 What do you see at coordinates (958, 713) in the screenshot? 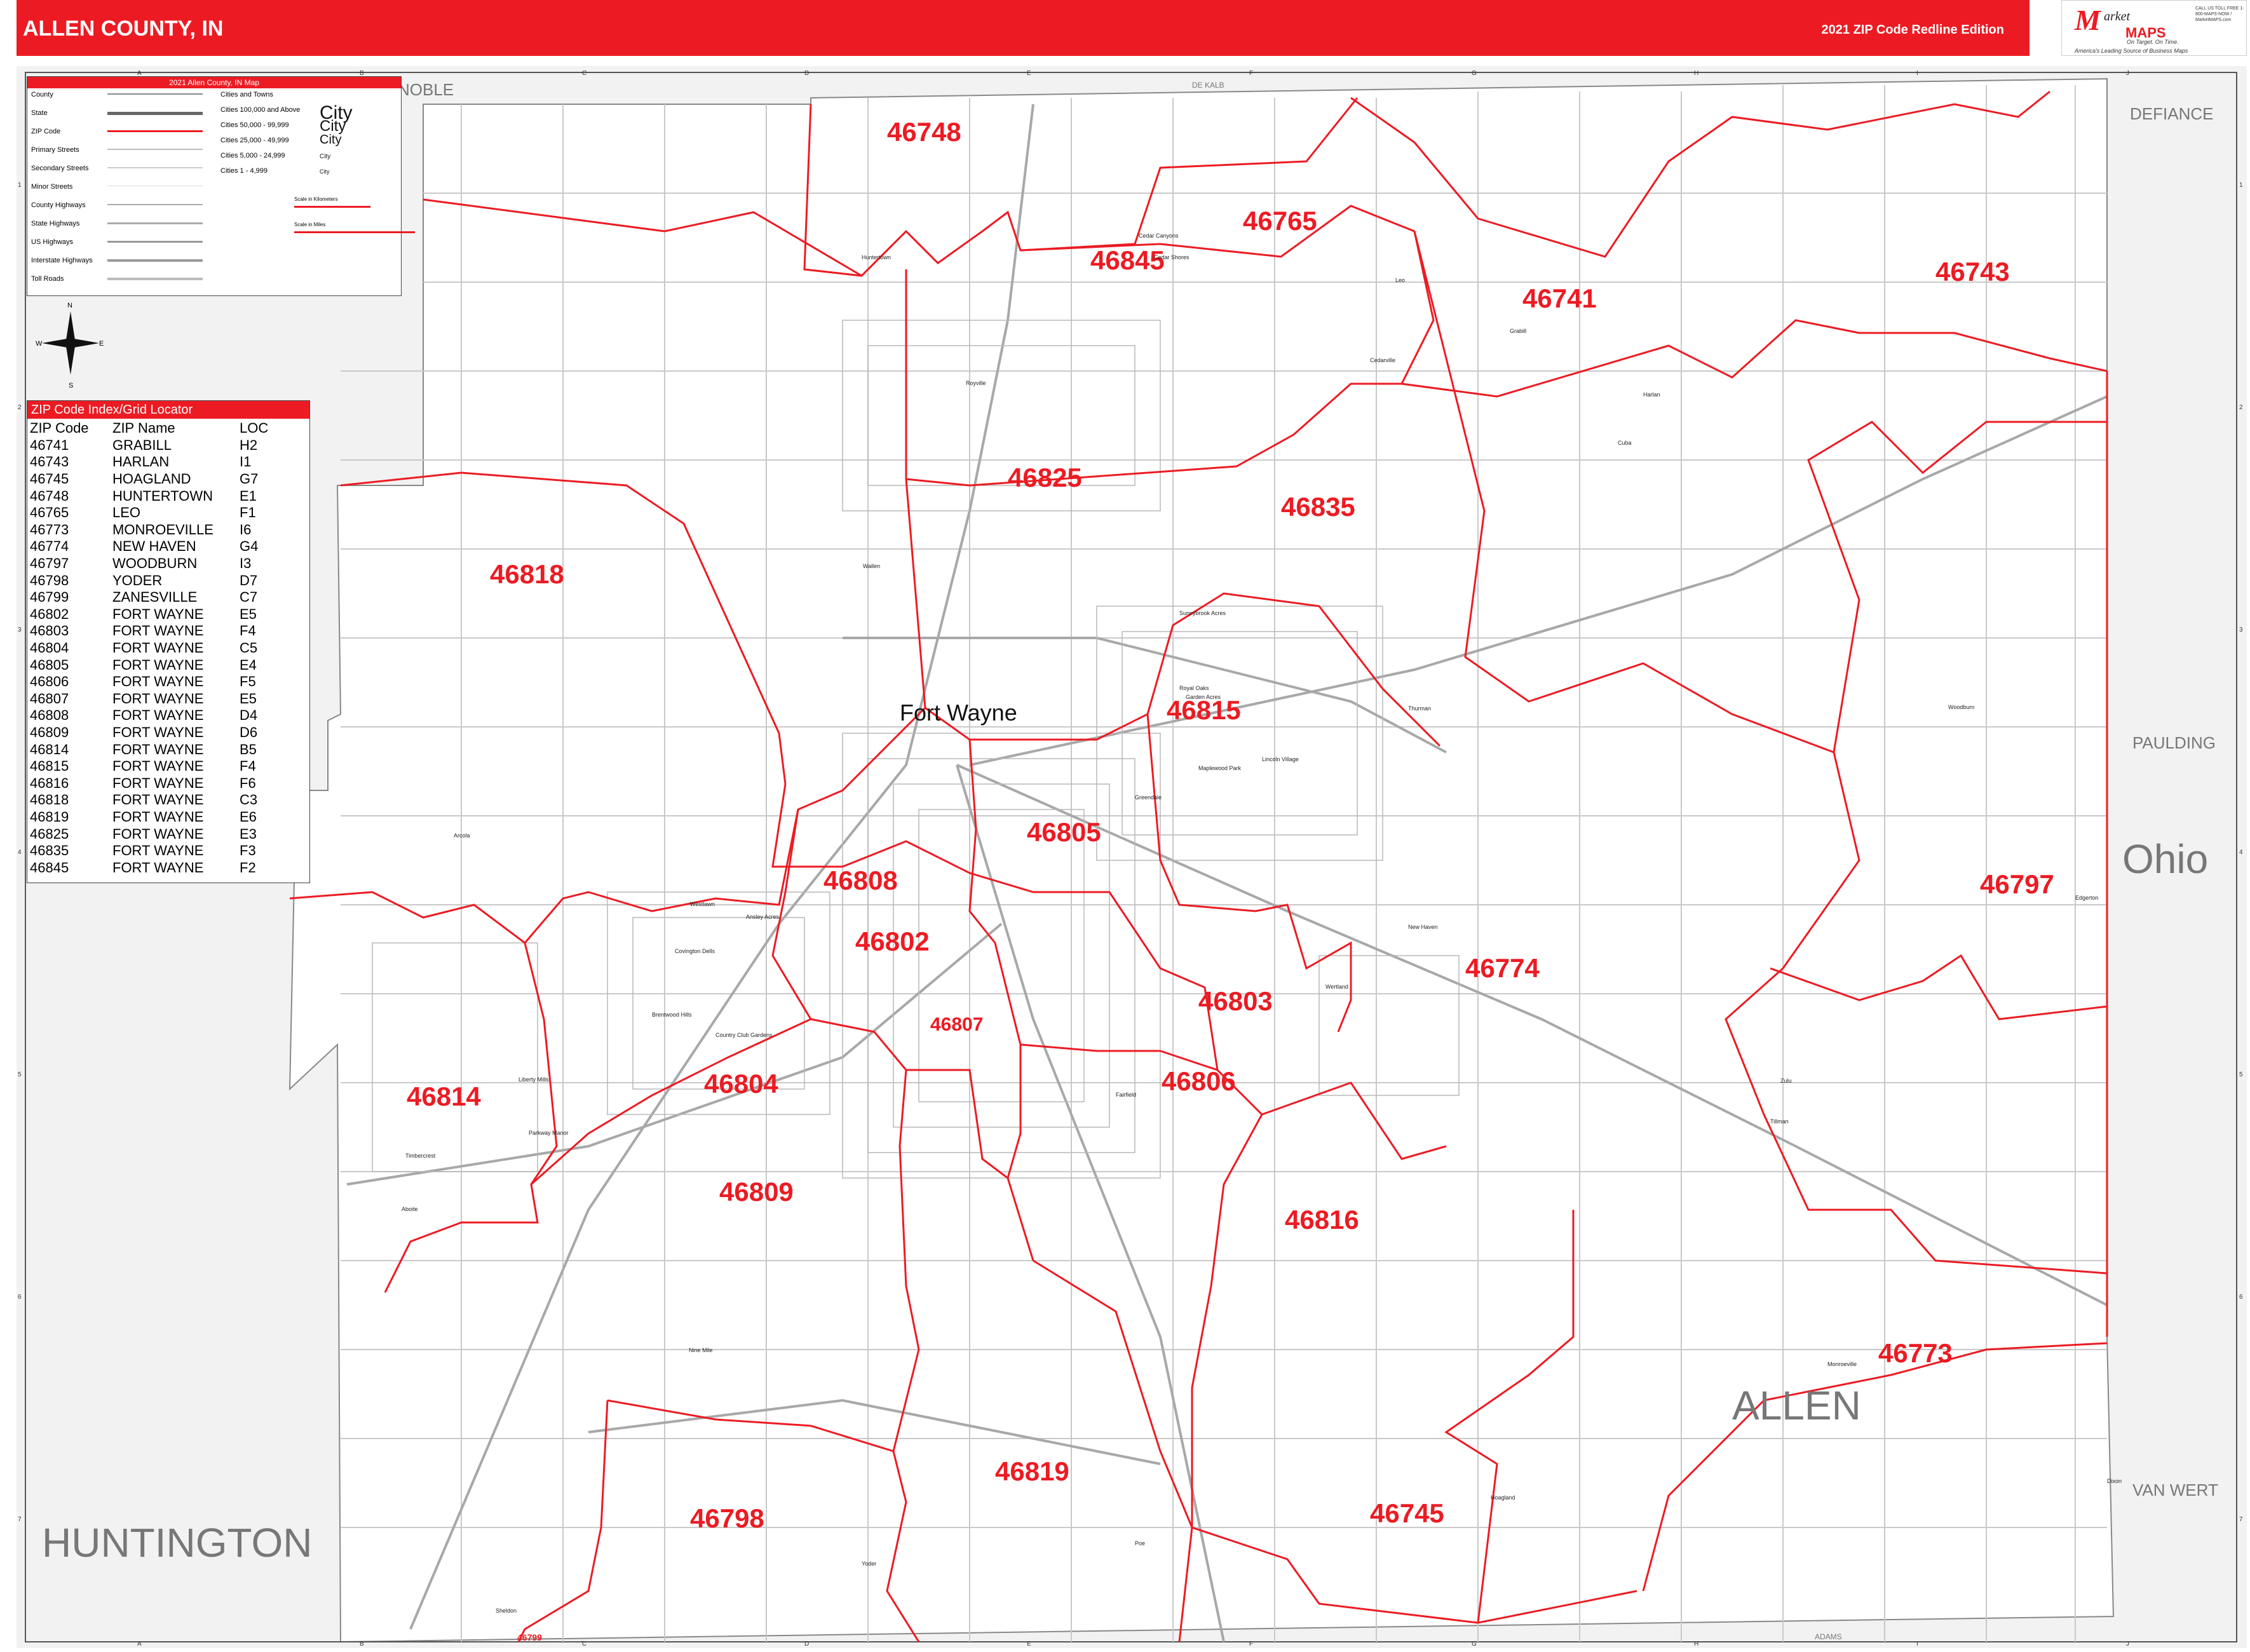
I see `city-label-fort-wayne: Fort Wayne` at bounding box center [958, 713].